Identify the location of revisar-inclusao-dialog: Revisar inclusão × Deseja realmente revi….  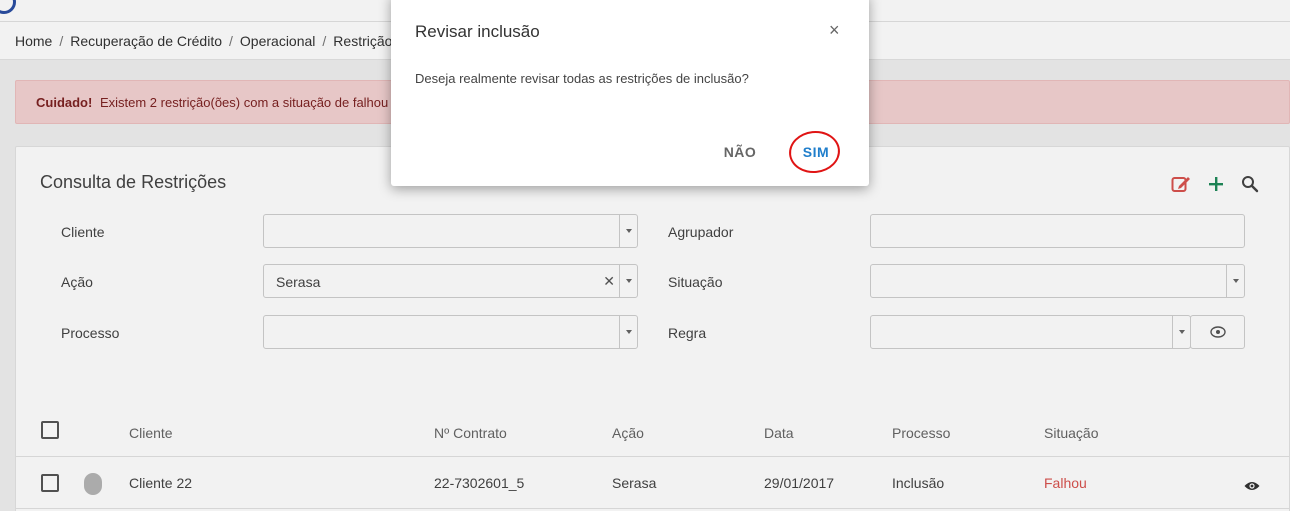
(630, 93).